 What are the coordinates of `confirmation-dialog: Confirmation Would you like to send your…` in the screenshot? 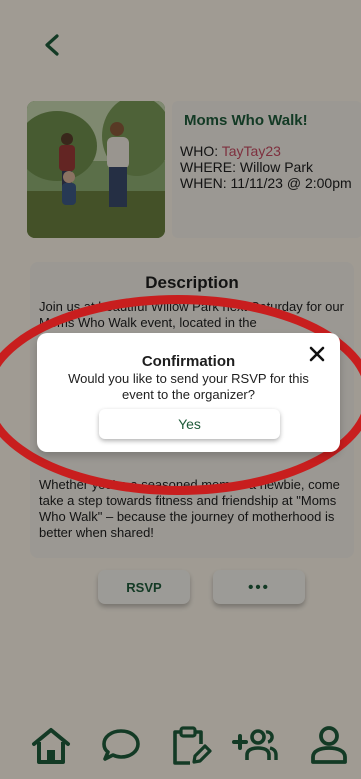 It's located at (188, 392).